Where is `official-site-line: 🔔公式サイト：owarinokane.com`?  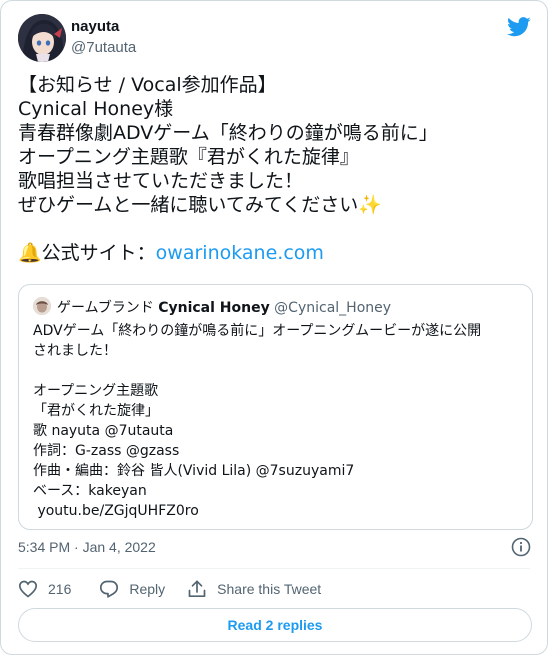 official-site-line: 🔔公式サイト：owarinokane.com is located at coordinates (278, 253).